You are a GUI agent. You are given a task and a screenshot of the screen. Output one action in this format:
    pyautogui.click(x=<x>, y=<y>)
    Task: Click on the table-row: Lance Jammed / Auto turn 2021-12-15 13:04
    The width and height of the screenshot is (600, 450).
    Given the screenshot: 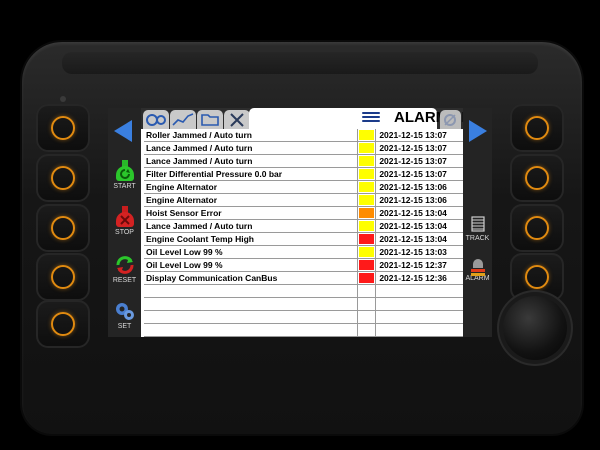 What is the action you would take?
    pyautogui.click(x=303, y=226)
    